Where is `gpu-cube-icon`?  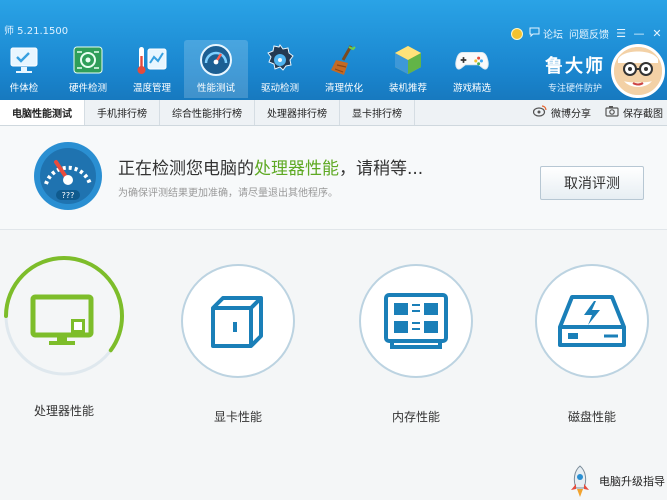 gpu-cube-icon is located at coordinates (237, 322).